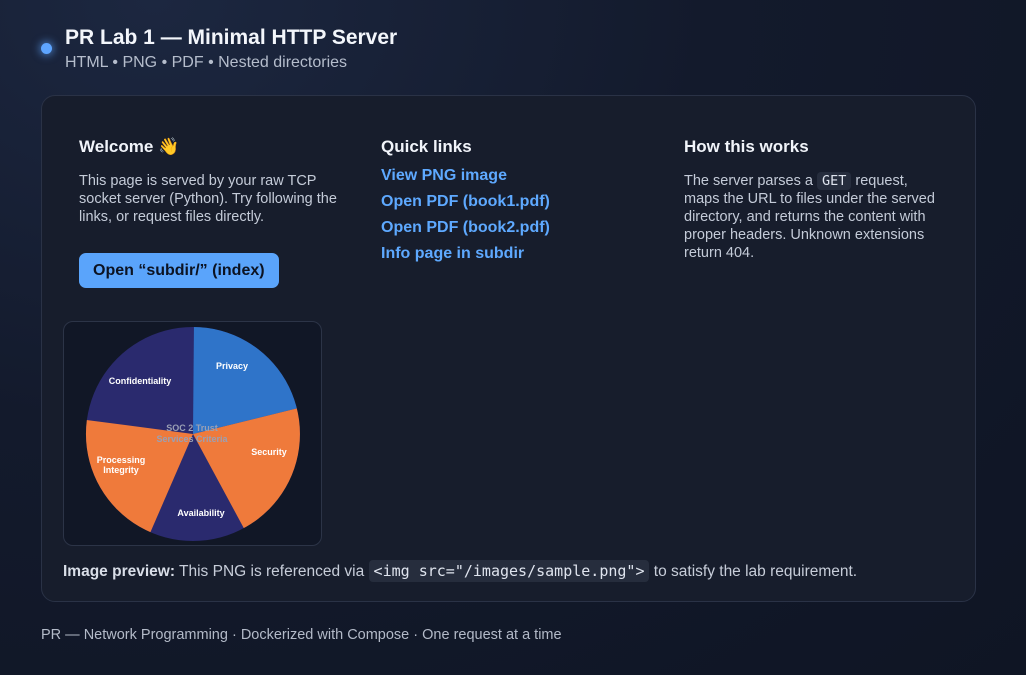 The image size is (1026, 675). Describe the element at coordinates (232, 366) in the screenshot. I see `privacy-label: Privacy` at that location.